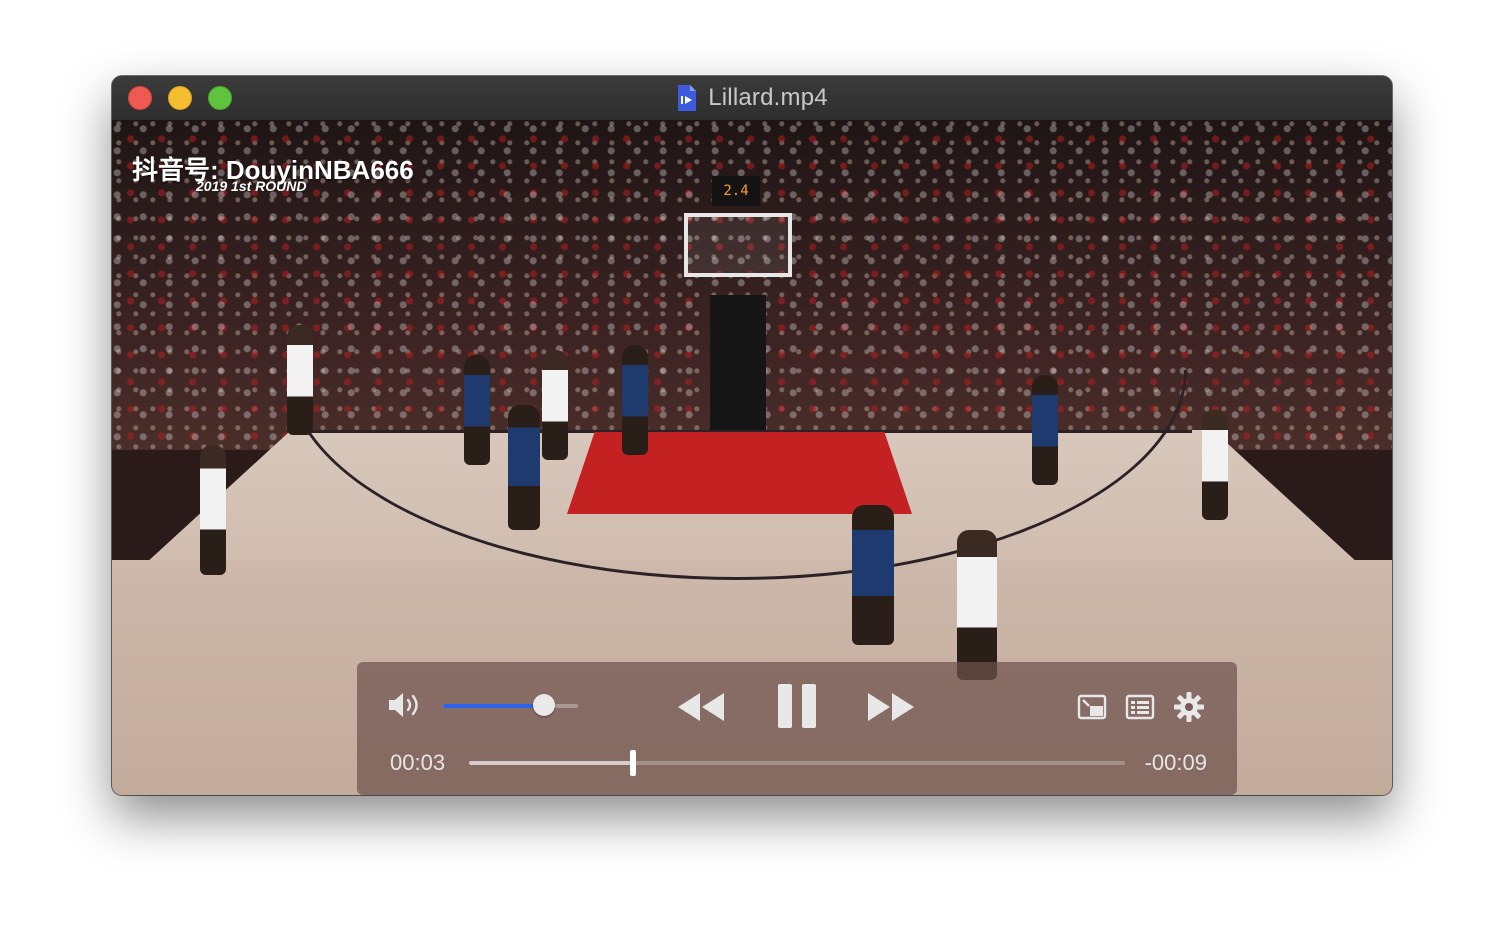  I want to click on playback-controls: 00:03 -00:09, so click(797, 728).